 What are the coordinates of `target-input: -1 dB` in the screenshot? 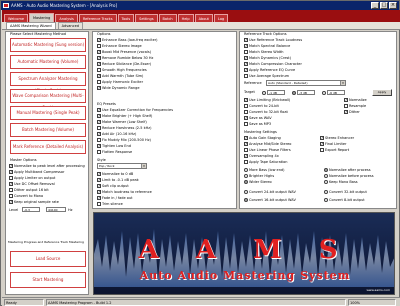 It's located at (276, 92).